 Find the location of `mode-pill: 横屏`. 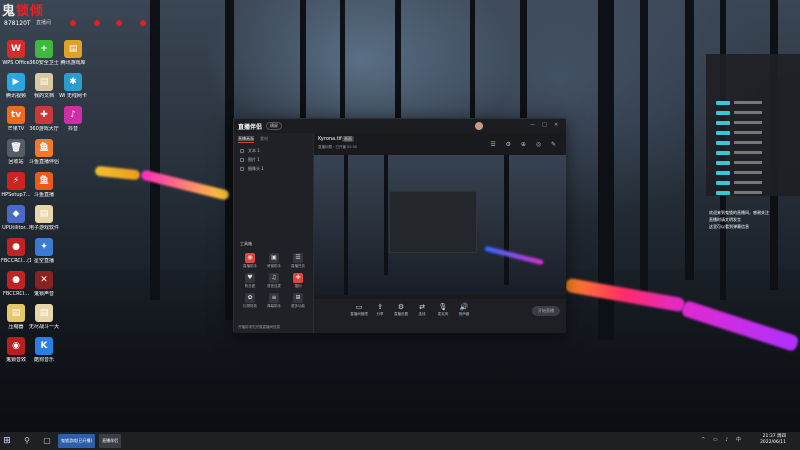

mode-pill: 横屏 is located at coordinates (274, 126).